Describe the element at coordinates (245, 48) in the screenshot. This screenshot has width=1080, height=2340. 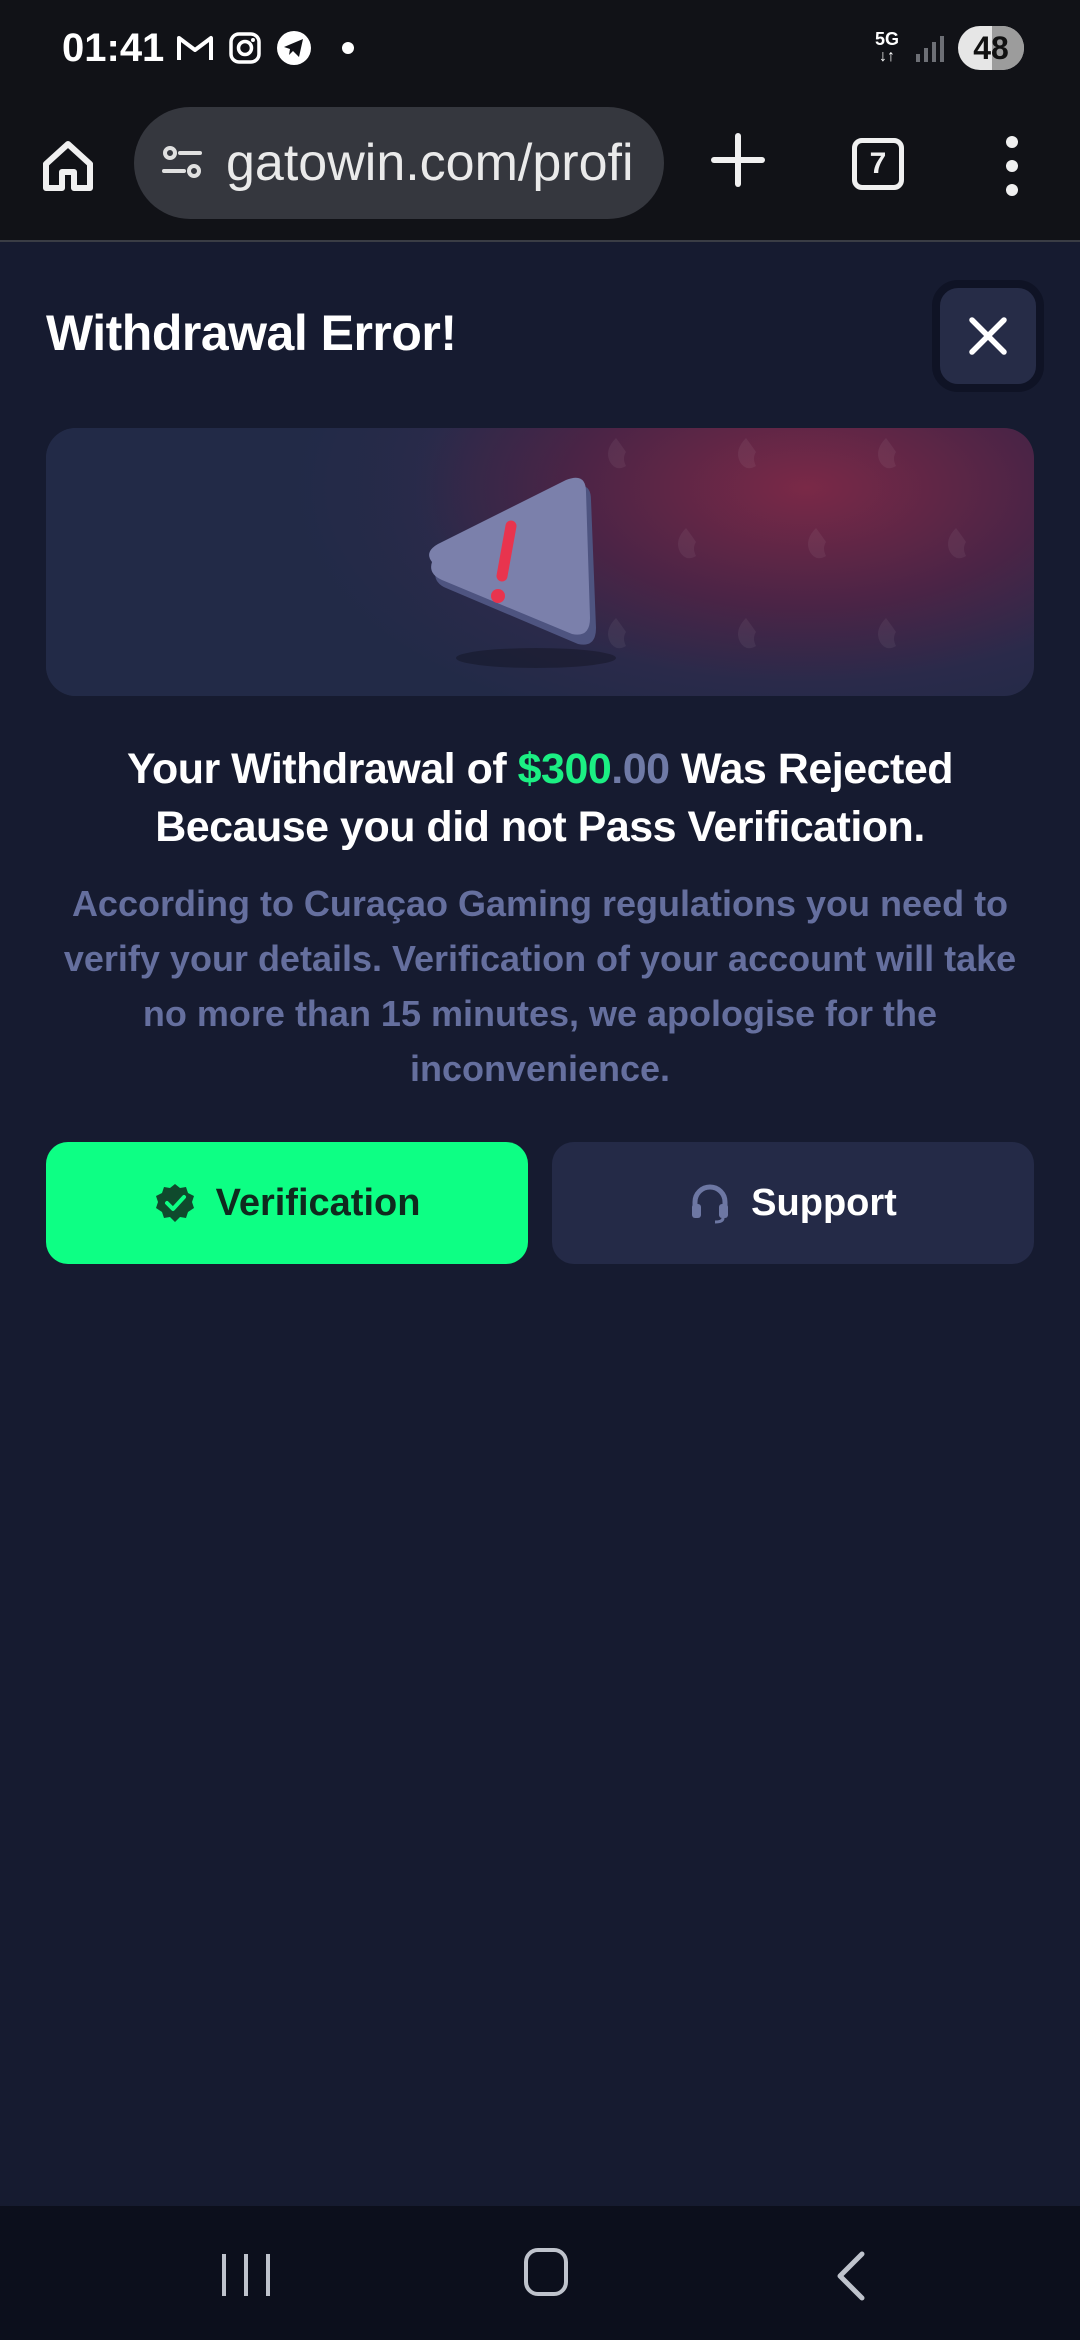
I see `instagram-icon` at that location.